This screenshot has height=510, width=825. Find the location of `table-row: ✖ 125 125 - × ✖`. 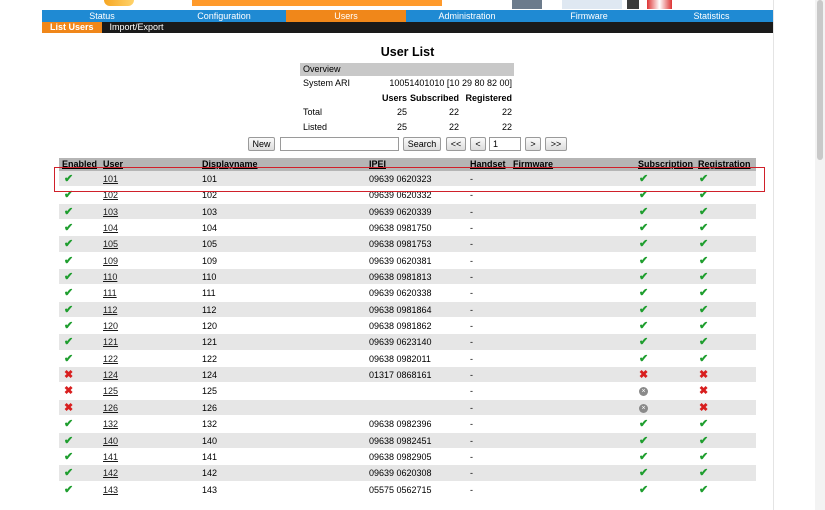

table-row: ✖ 125 125 - × ✖ is located at coordinates (407, 391).